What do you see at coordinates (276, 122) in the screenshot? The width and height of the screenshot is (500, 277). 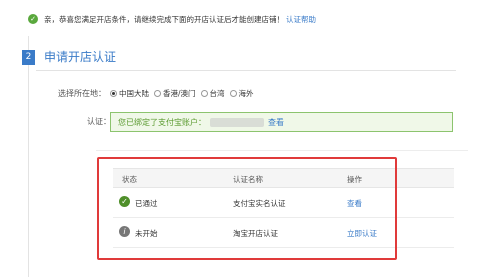 I see `view-alipay-link: 查看` at bounding box center [276, 122].